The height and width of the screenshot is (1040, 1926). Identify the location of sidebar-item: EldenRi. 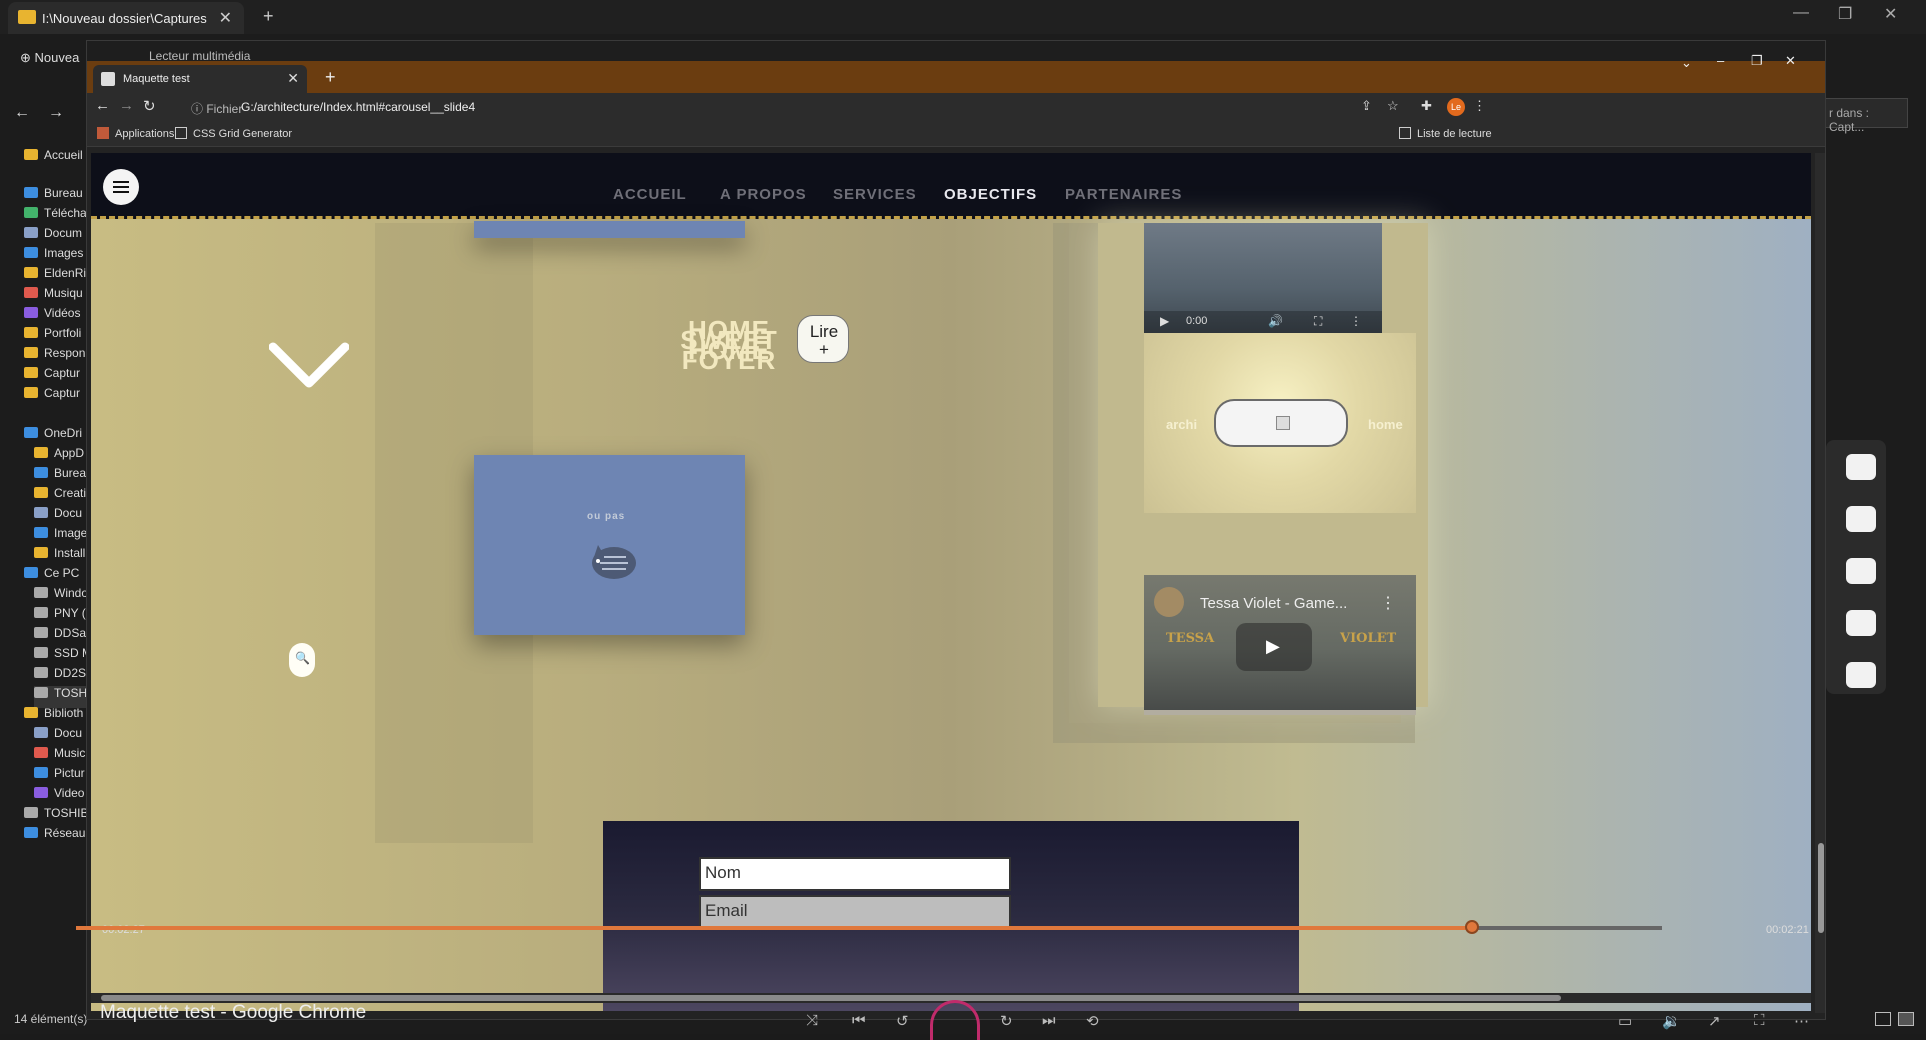
(56, 277).